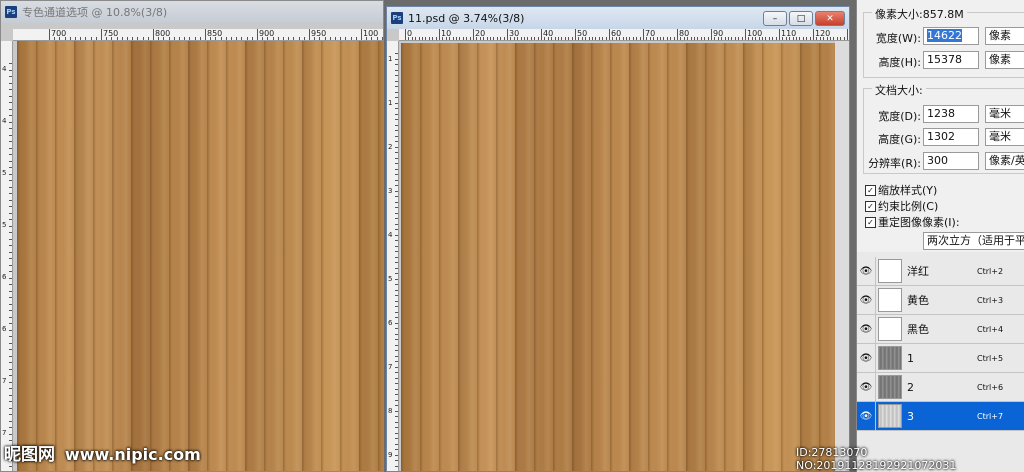 The height and width of the screenshot is (472, 1024). I want to click on window-2-title: 11.psd @ 3.74%(3/8), so click(466, 18).